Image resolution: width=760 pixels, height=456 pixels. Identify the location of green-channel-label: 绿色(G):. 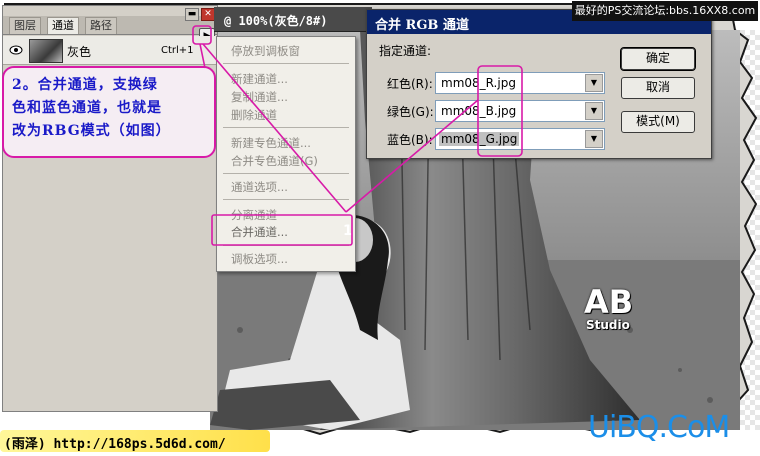
(410, 112).